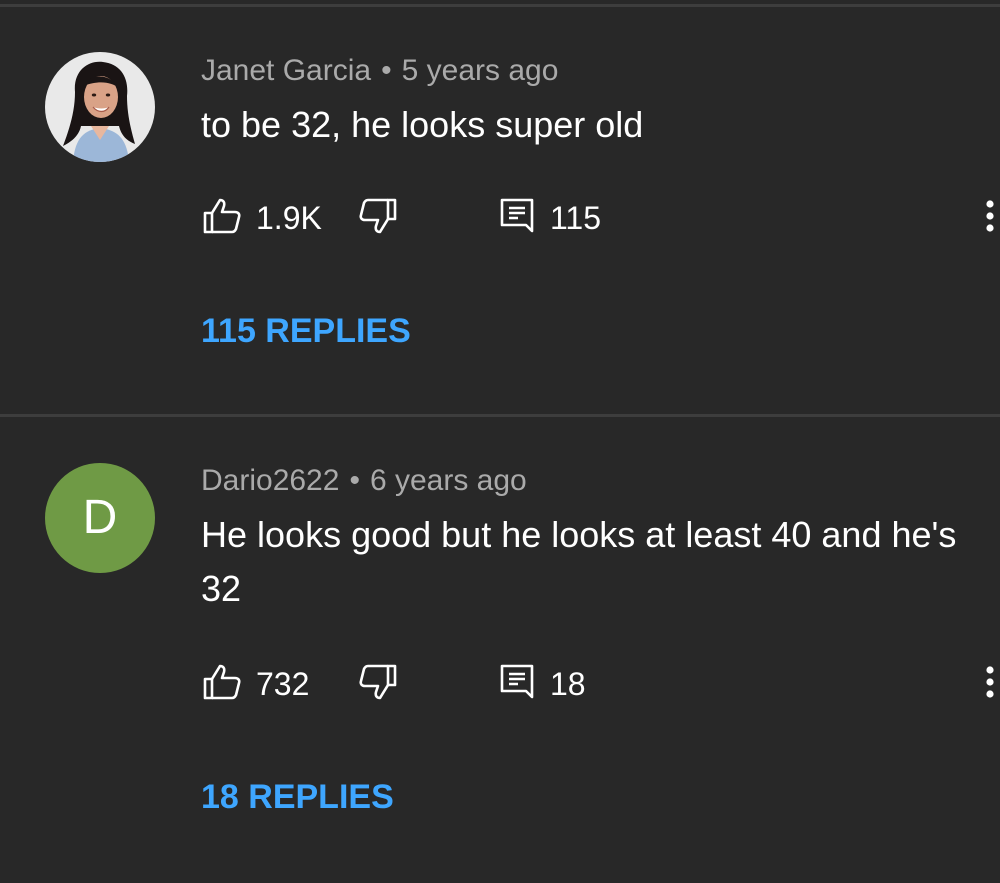  What do you see at coordinates (500, 5) in the screenshot?
I see `top-divider` at bounding box center [500, 5].